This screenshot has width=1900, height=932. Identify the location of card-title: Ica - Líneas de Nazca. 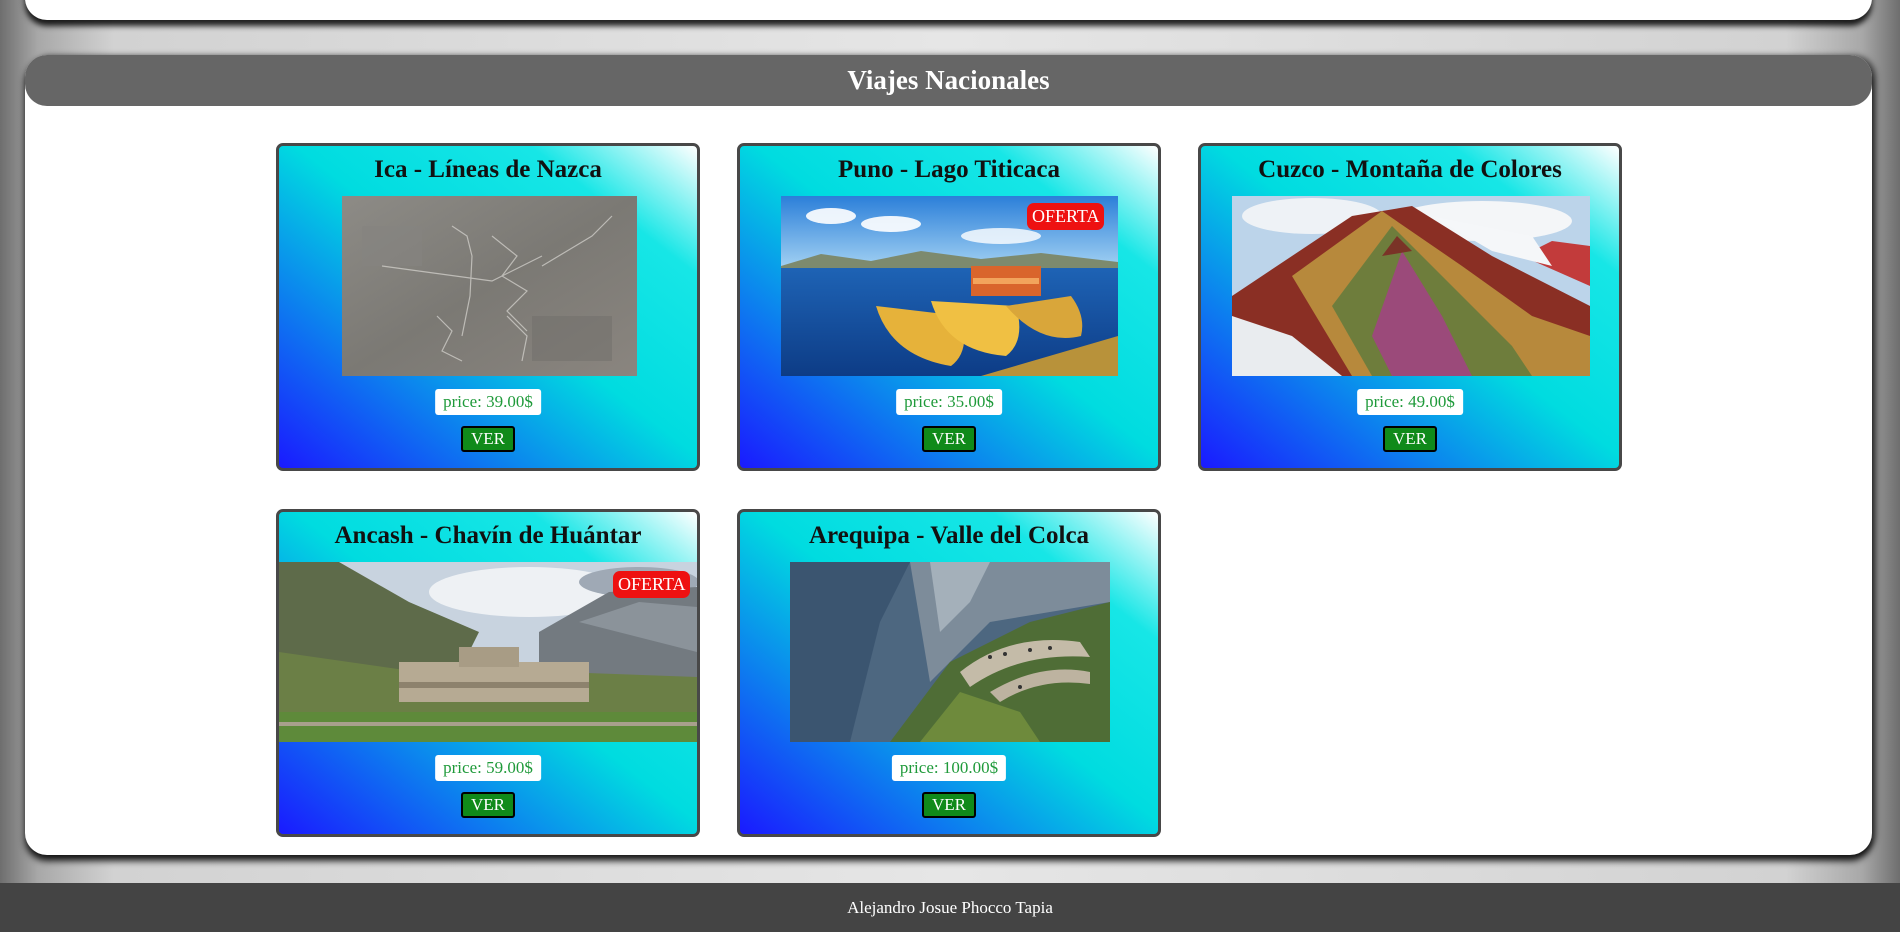
(488, 169).